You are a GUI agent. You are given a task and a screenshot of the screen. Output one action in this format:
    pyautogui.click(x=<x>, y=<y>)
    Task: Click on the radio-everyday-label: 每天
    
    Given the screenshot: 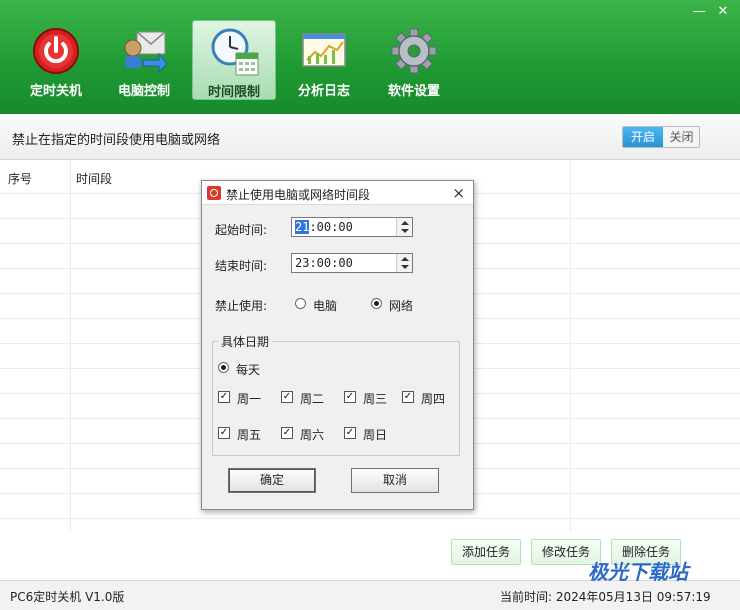 What is the action you would take?
    pyautogui.click(x=248, y=370)
    